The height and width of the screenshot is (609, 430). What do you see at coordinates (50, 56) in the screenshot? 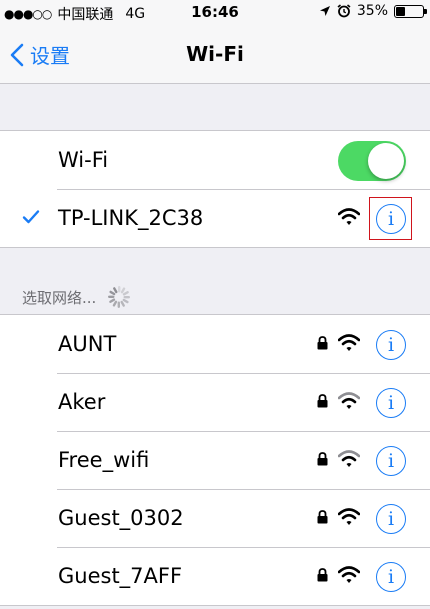
I see `back-label: 设置` at bounding box center [50, 56].